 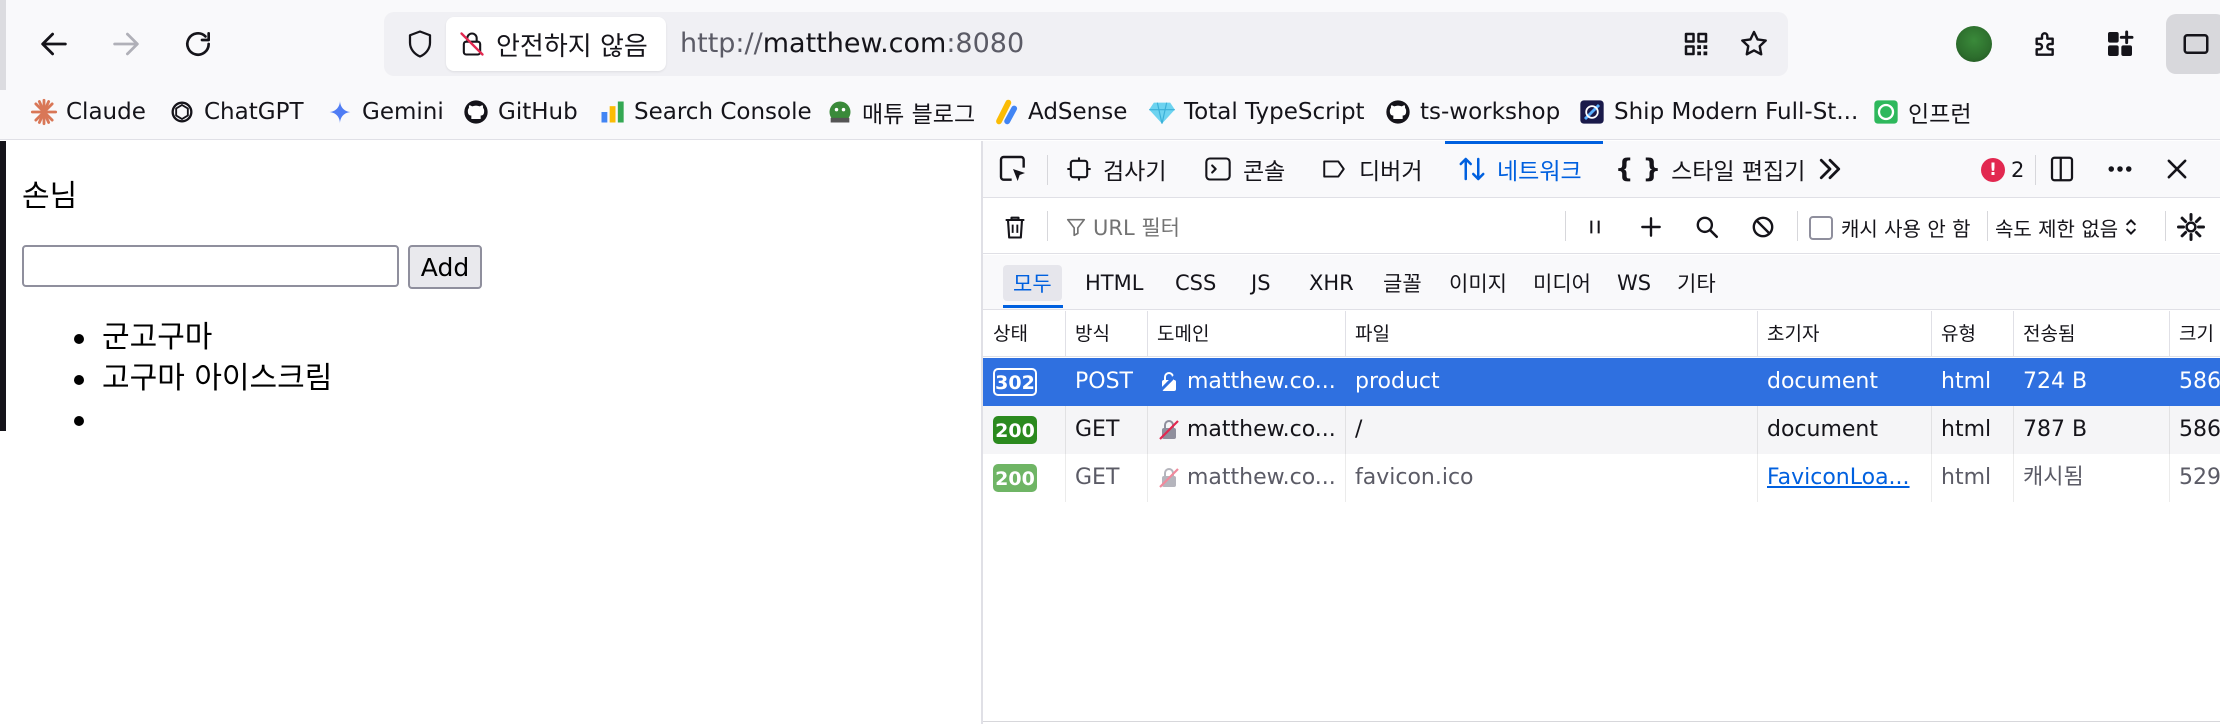 I want to click on type-filter-images: 이미지, so click(x=1478, y=283).